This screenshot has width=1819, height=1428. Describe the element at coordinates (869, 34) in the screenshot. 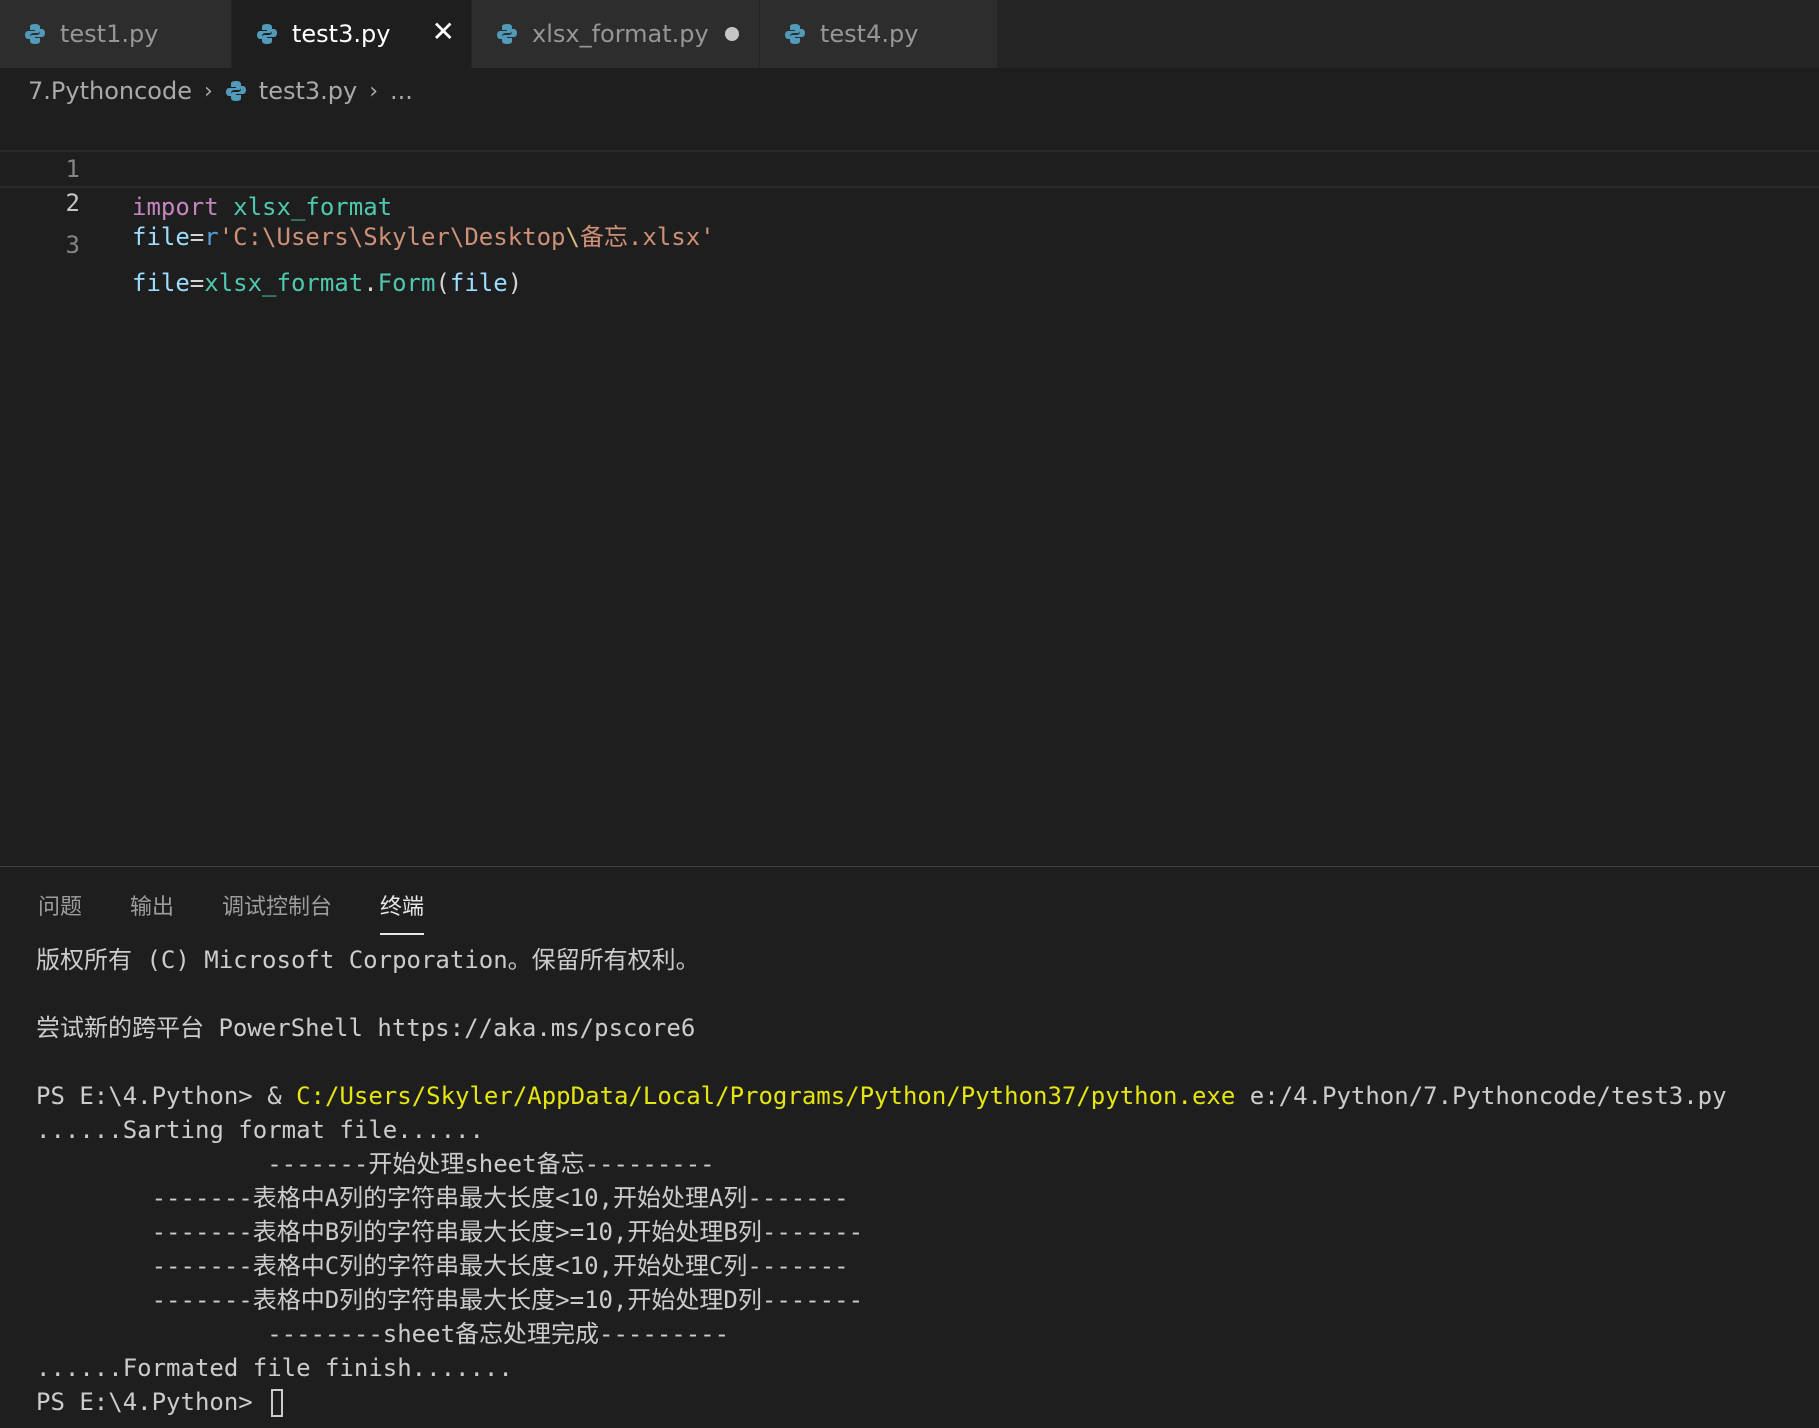

I see `tab-label: test4.py` at that location.